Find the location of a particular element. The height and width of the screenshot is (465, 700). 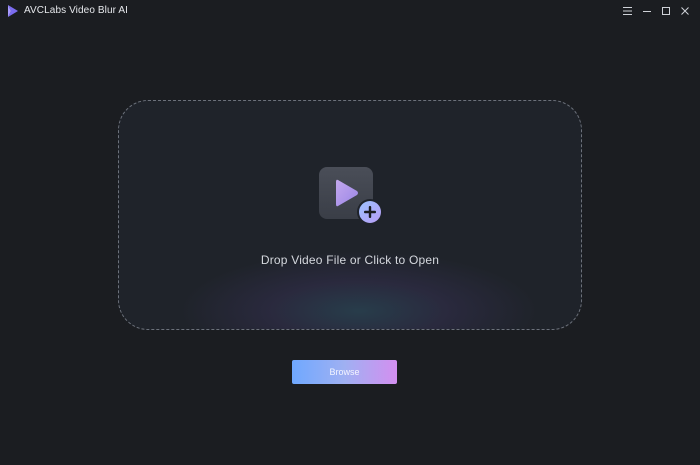

browse-button: Browse is located at coordinates (344, 372).